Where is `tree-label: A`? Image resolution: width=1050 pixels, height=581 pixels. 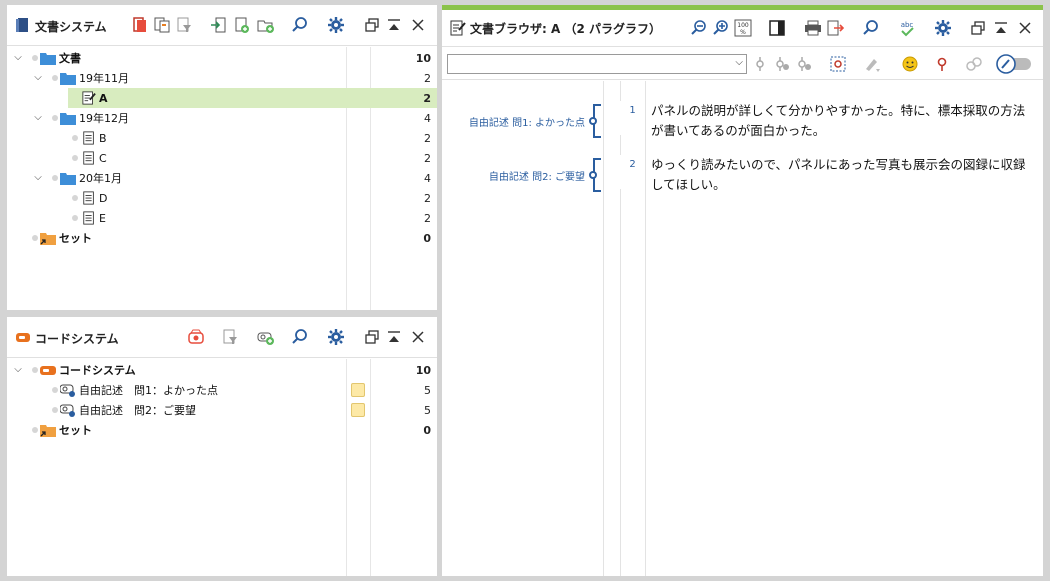 tree-label: A is located at coordinates (103, 98).